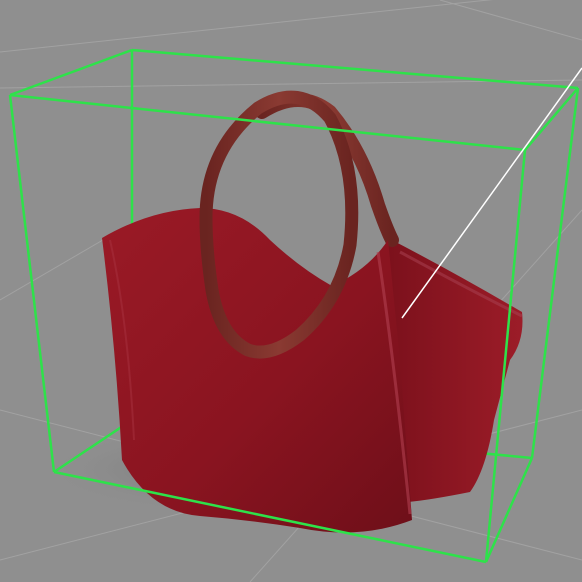 This screenshot has height=582, width=582. Describe the element at coordinates (455, 370) in the screenshot. I see `bag-side-panel` at that location.